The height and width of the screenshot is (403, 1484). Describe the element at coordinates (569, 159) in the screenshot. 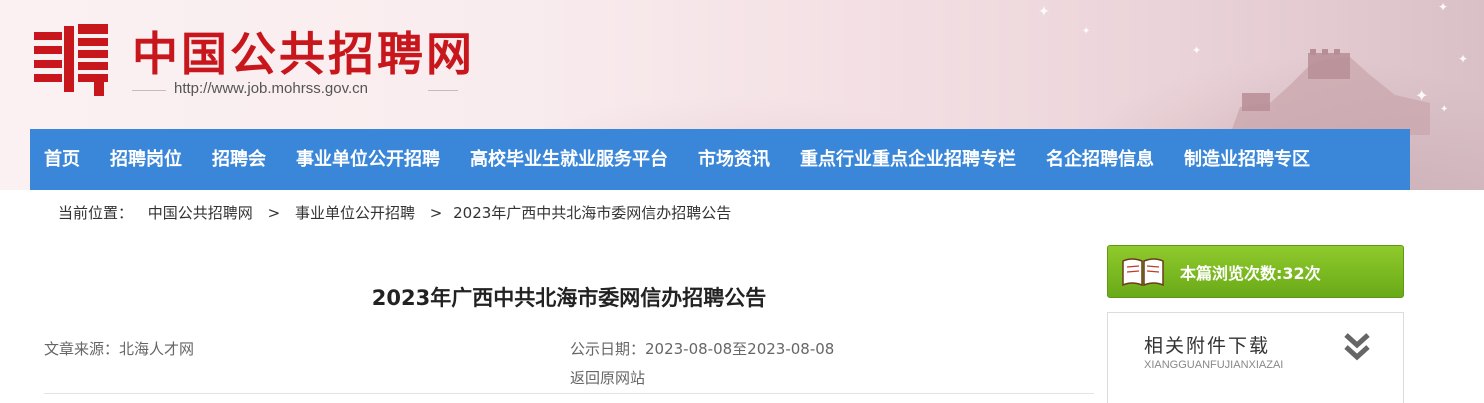

I see `nav-item-graduate-platform: 高校毕业生就业服务平台` at that location.